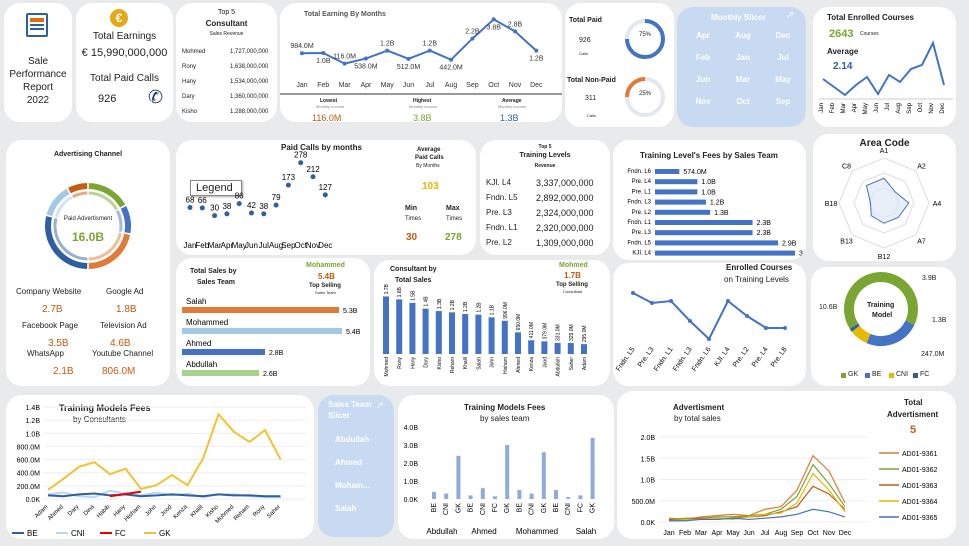 The image size is (969, 546). I want to click on enrolled-month: Mar, so click(844, 108).